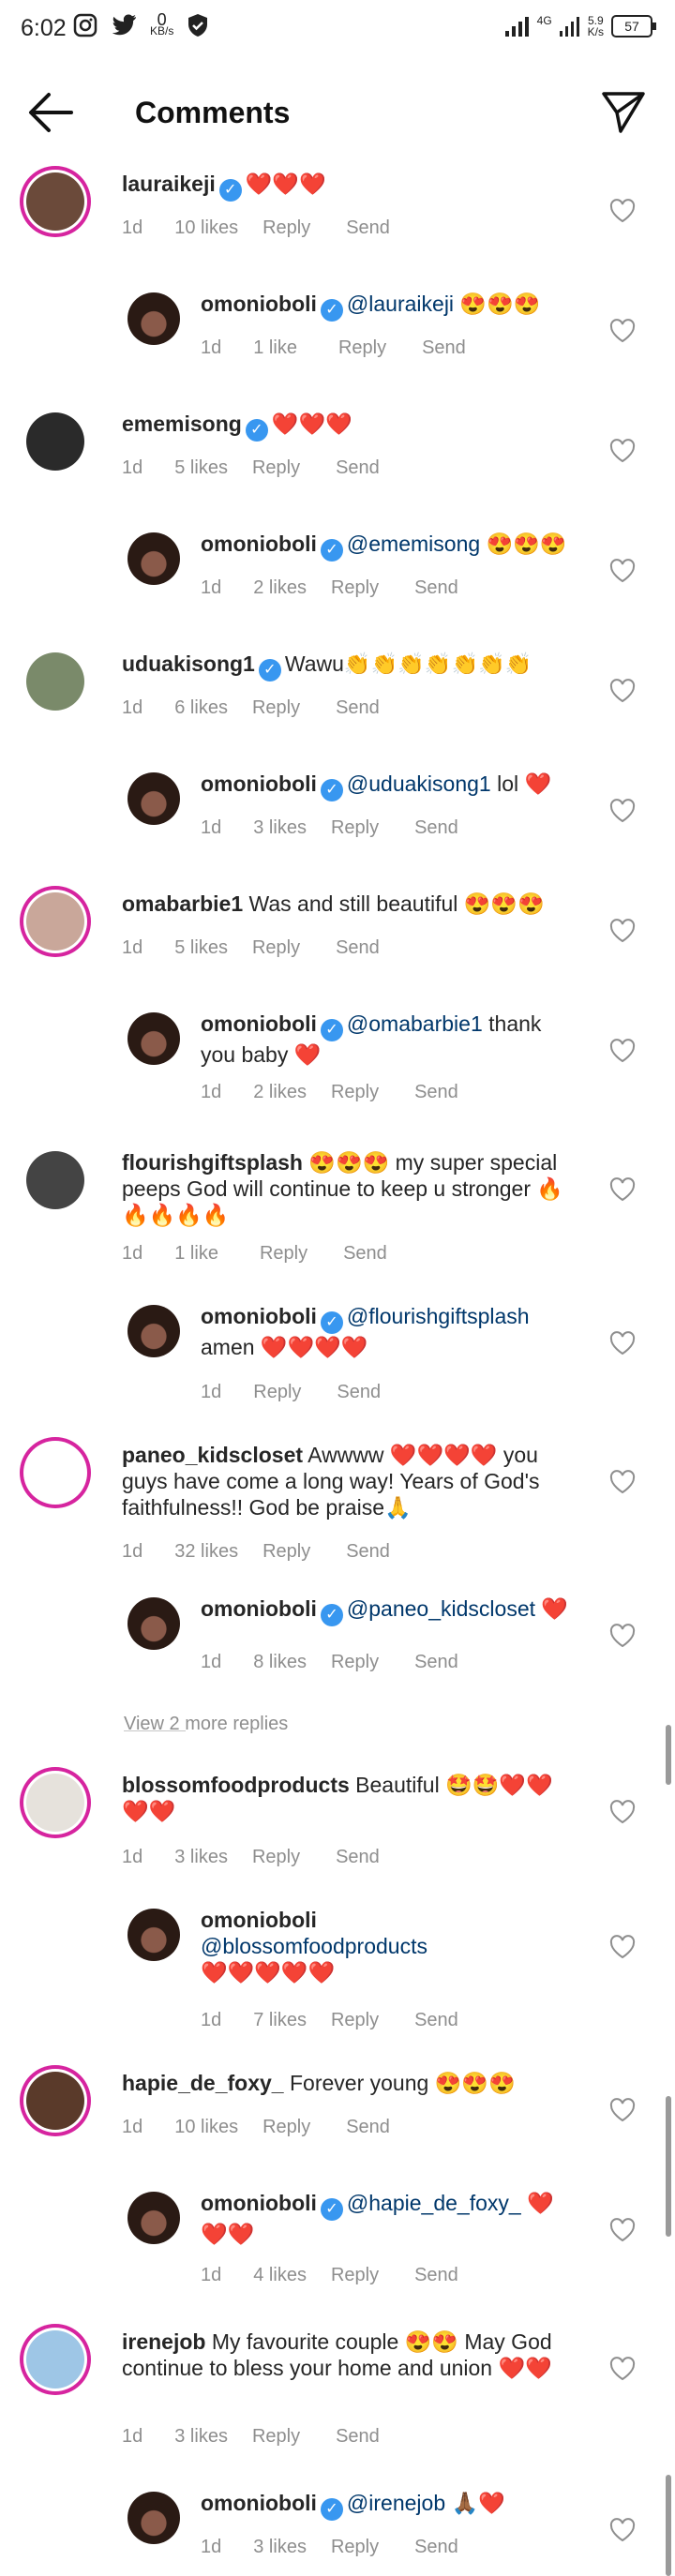  Describe the element at coordinates (280, 2276) in the screenshot. I see `likes: 4 likes` at that location.